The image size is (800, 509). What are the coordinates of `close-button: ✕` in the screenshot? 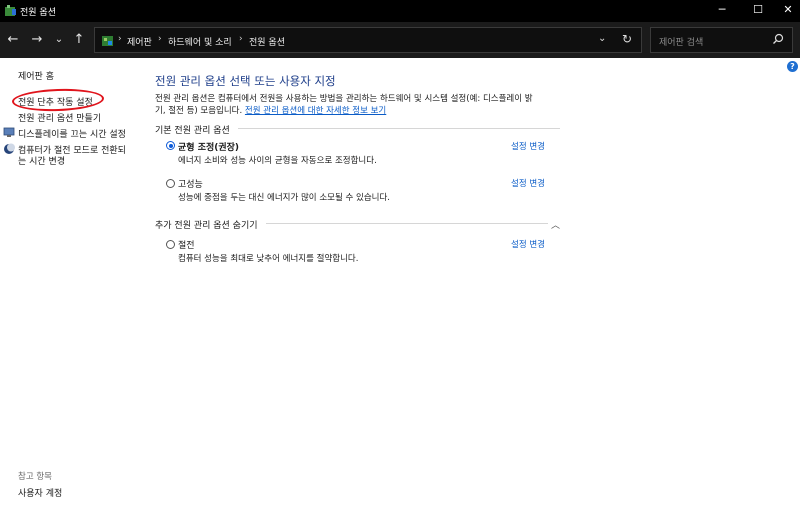 It's located at (785, 11).